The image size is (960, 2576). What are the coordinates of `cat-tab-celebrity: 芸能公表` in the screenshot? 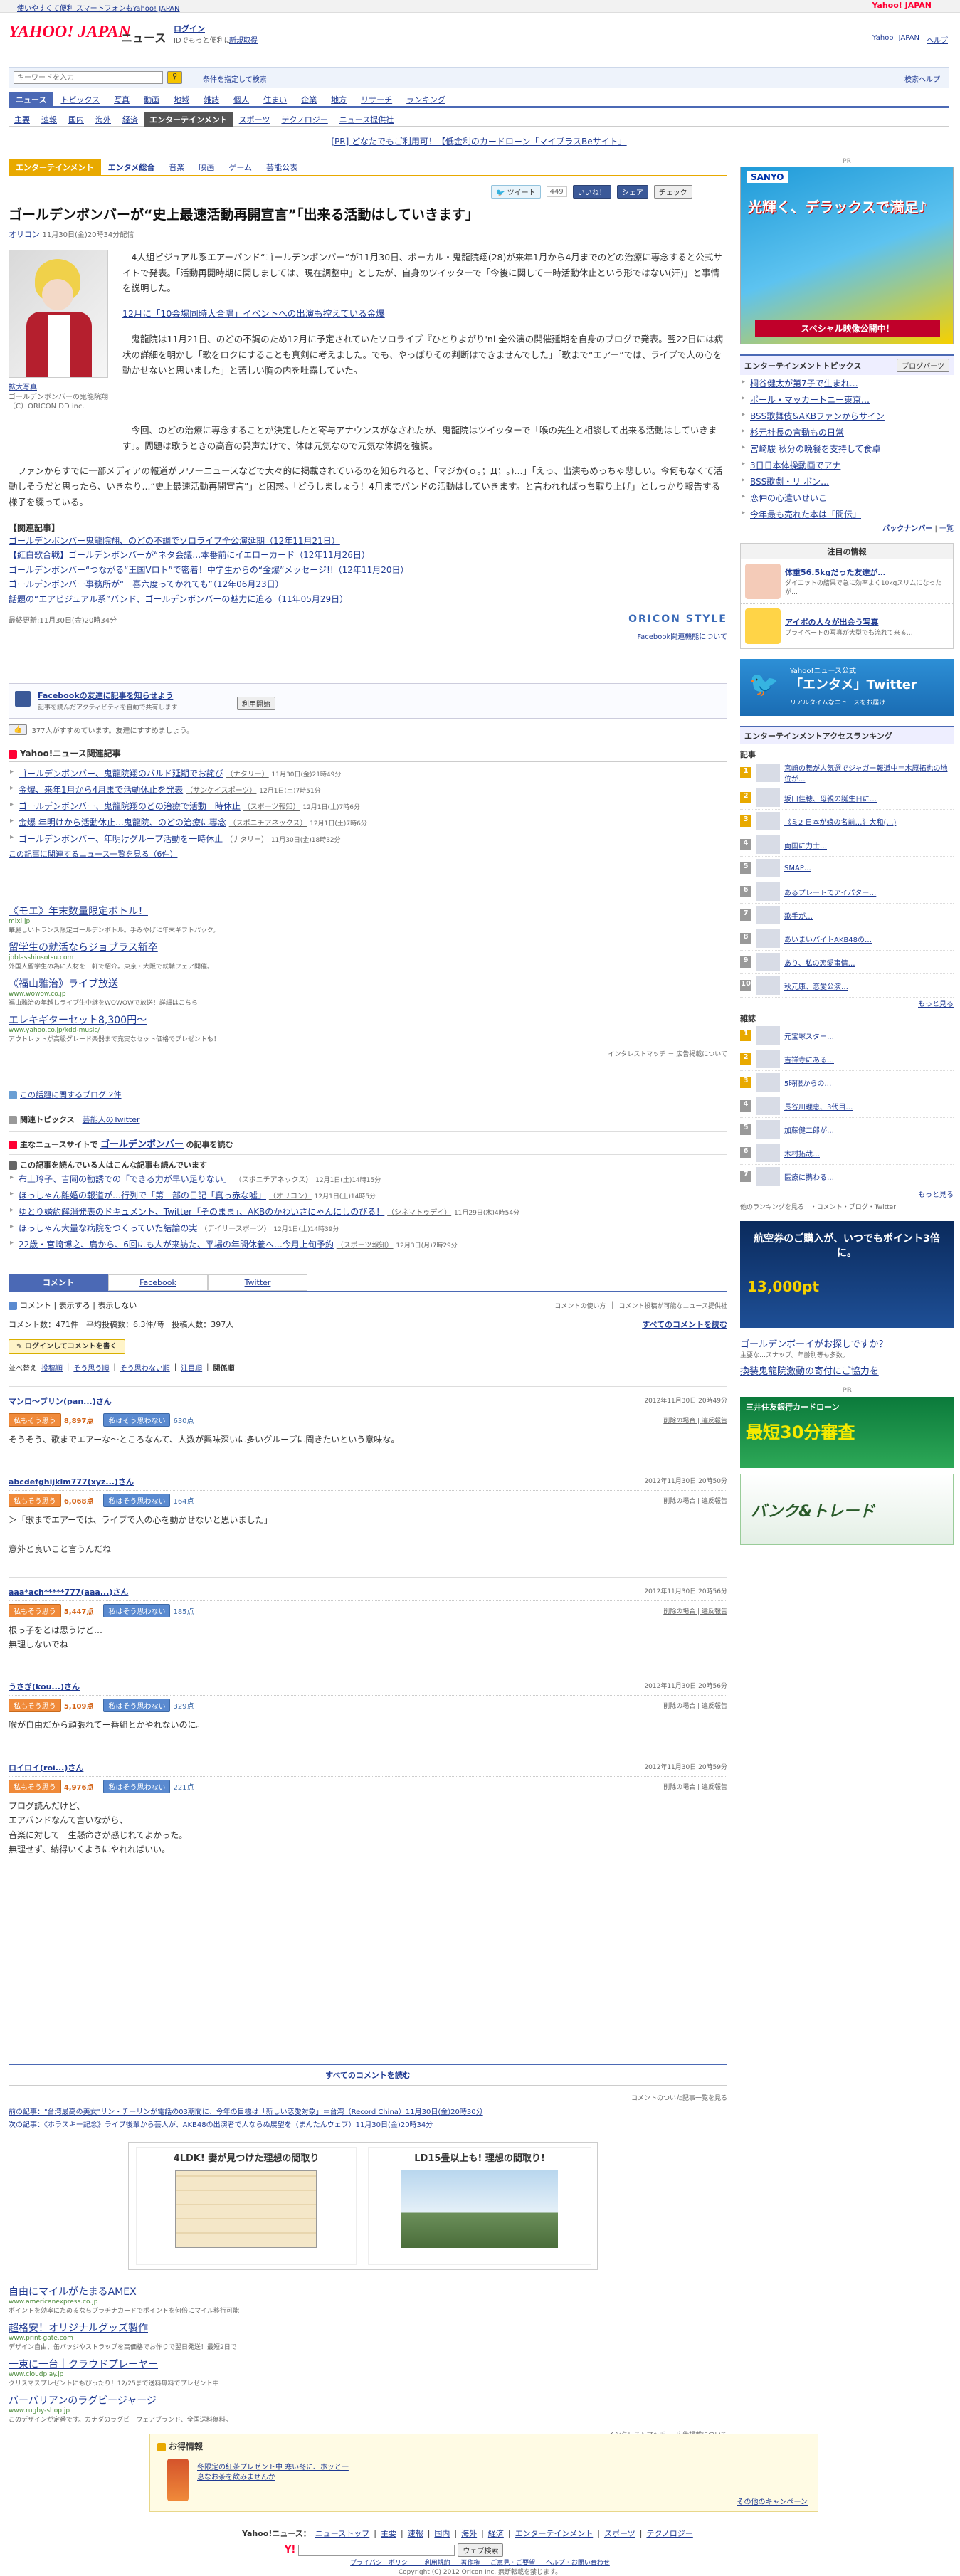 It's located at (282, 167).